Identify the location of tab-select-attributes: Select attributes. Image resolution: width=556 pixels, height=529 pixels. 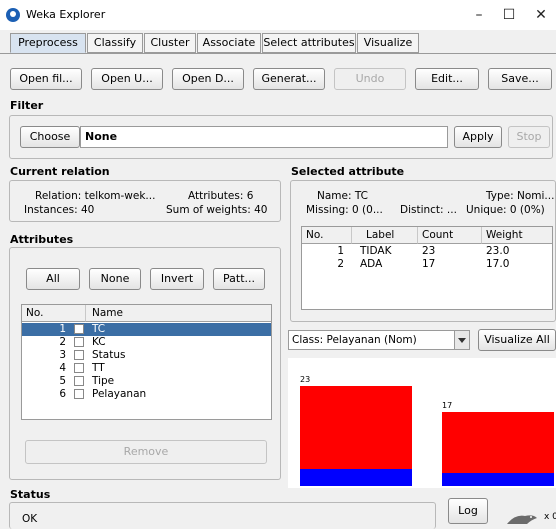
(309, 43).